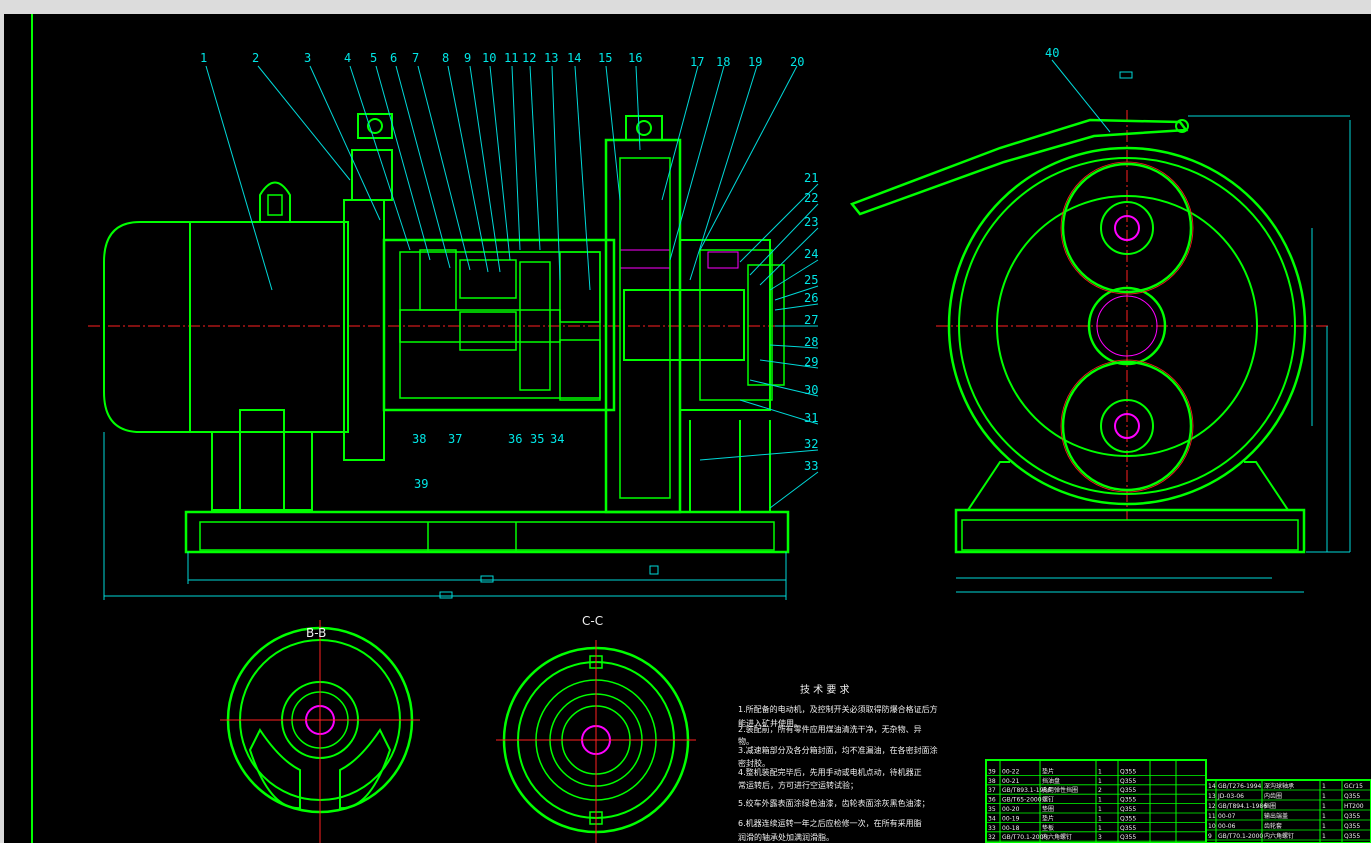 The image size is (1371, 843). I want to click on bom-right-cell: GB/T276-1994, so click(1240, 786).